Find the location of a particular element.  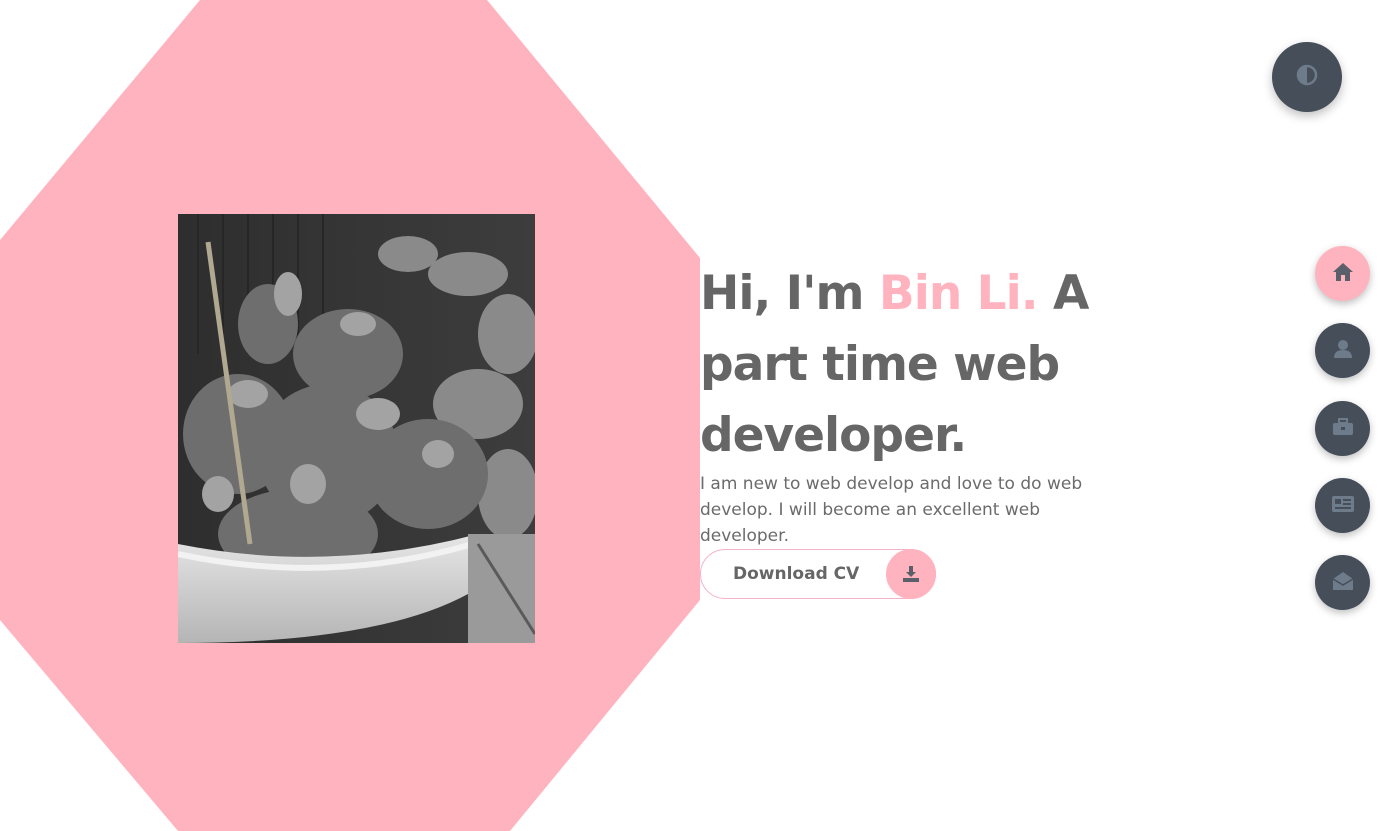

nav-contact-button is located at coordinates (1342, 582).